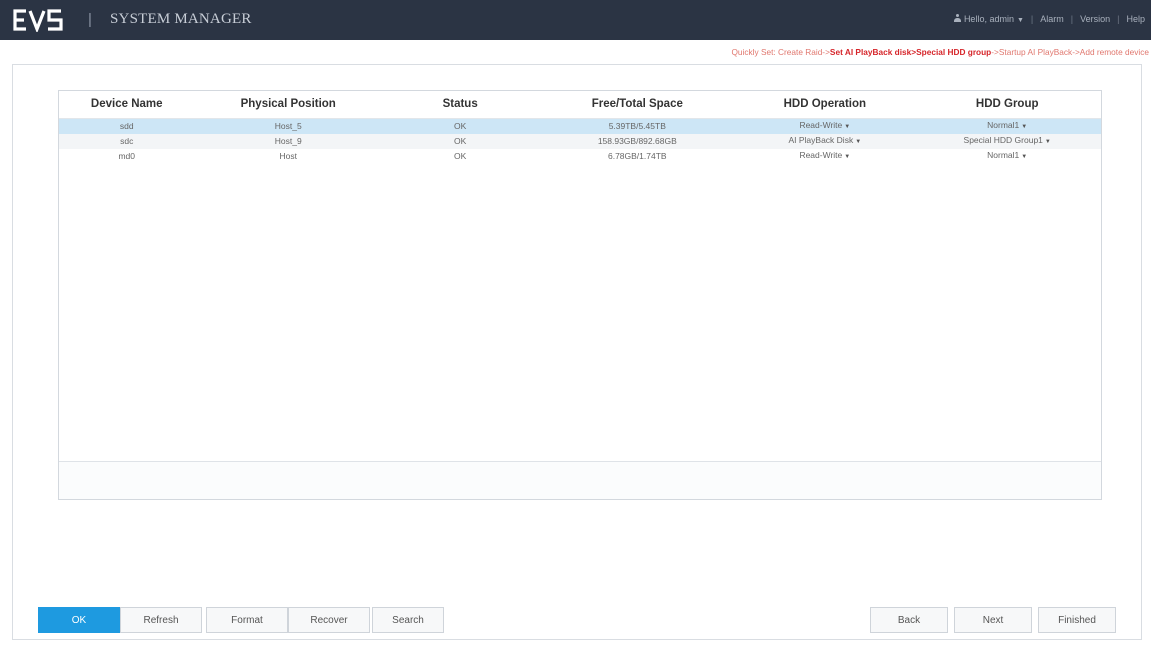 The height and width of the screenshot is (648, 1151). What do you see at coordinates (1070, 52) in the screenshot?
I see `quickset-suffix: ->Startup AI PlayBack->Add remote device` at bounding box center [1070, 52].